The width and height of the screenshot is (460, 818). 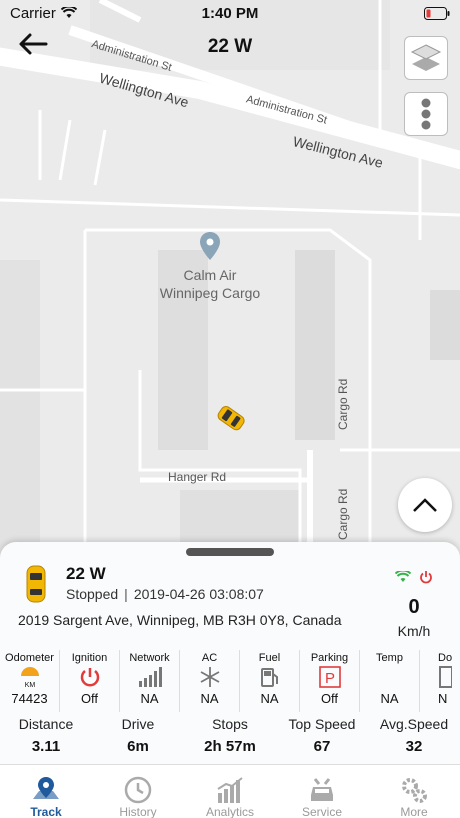 What do you see at coordinates (29, 678) in the screenshot?
I see `odometer-icon: KM` at bounding box center [29, 678].